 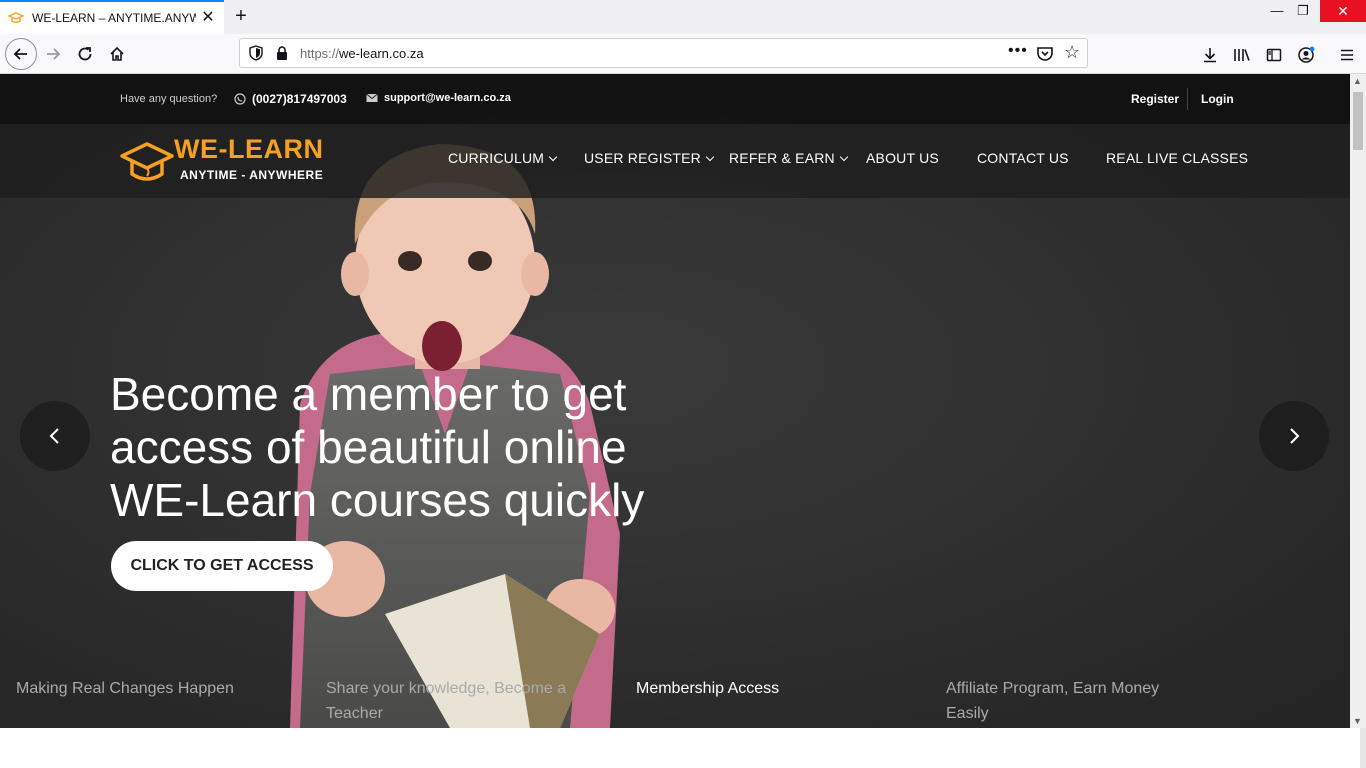 I want to click on email-address: support@we-learn.co.za, so click(x=447, y=98).